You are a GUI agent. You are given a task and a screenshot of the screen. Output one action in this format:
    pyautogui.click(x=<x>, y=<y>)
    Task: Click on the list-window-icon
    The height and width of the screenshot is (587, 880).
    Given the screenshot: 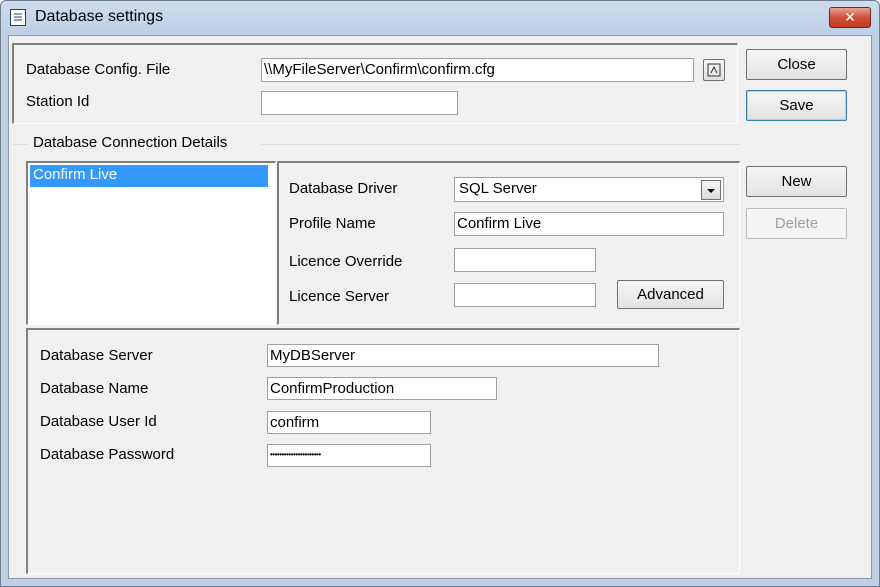 What is the action you would take?
    pyautogui.click(x=18, y=17)
    